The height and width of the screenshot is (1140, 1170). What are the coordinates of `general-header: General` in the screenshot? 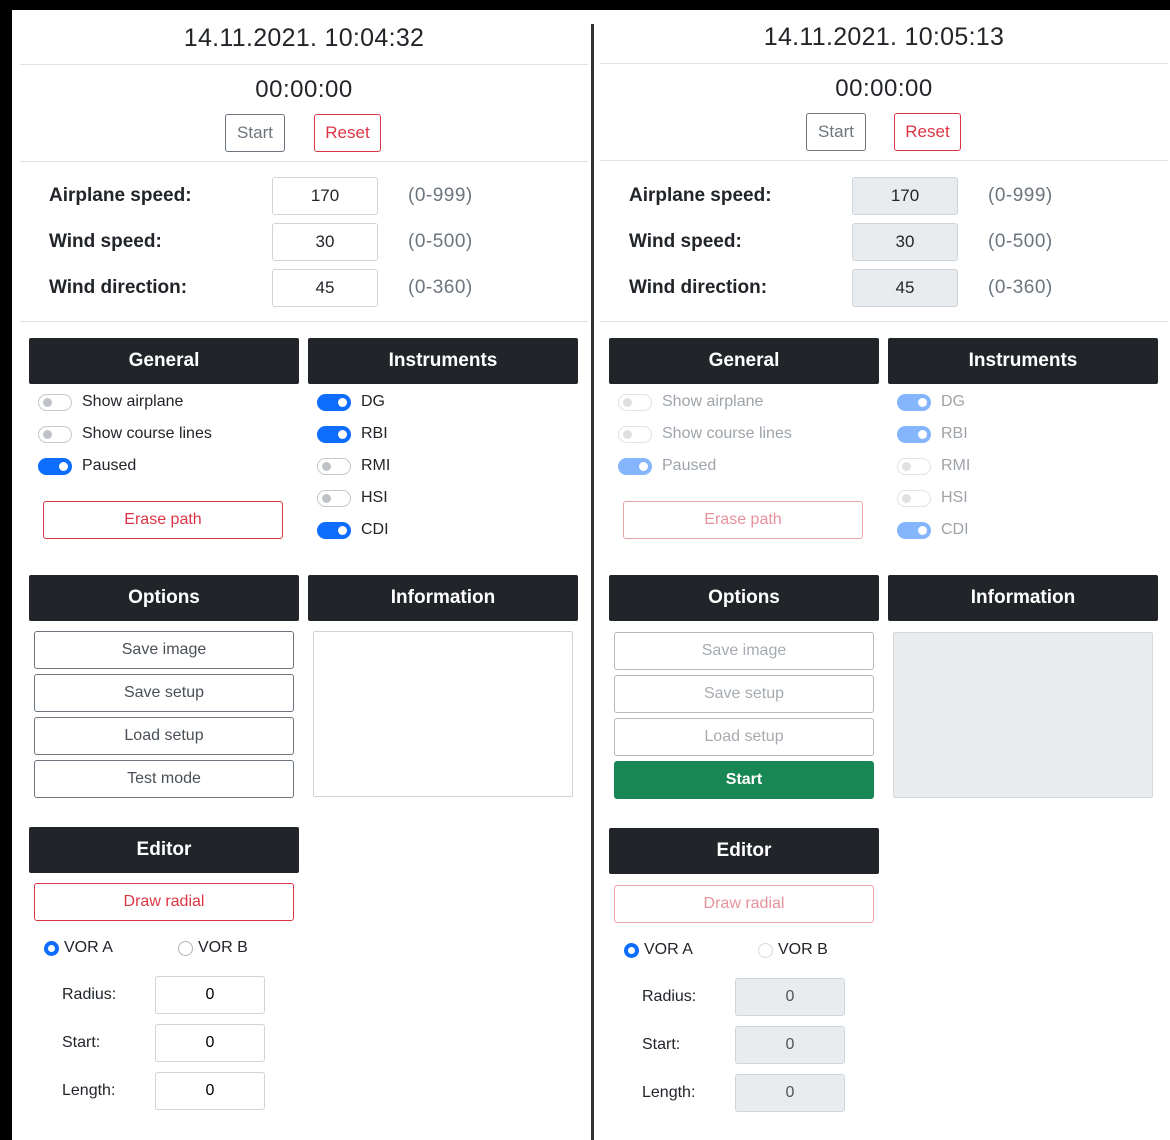 It's located at (744, 361).